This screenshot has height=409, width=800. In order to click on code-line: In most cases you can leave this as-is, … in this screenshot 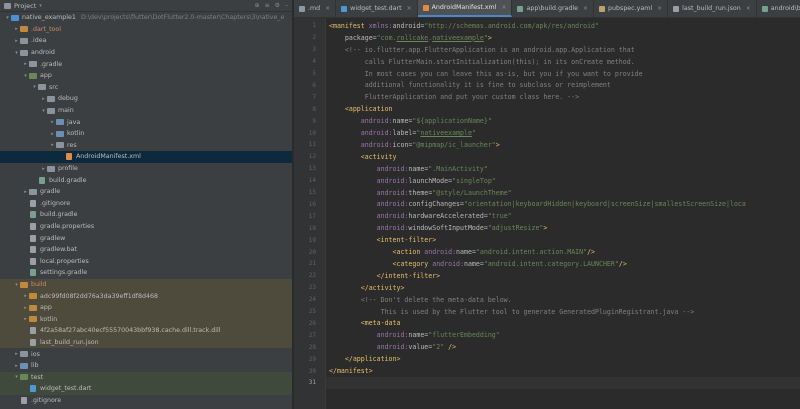, I will do `click(563, 74)`.